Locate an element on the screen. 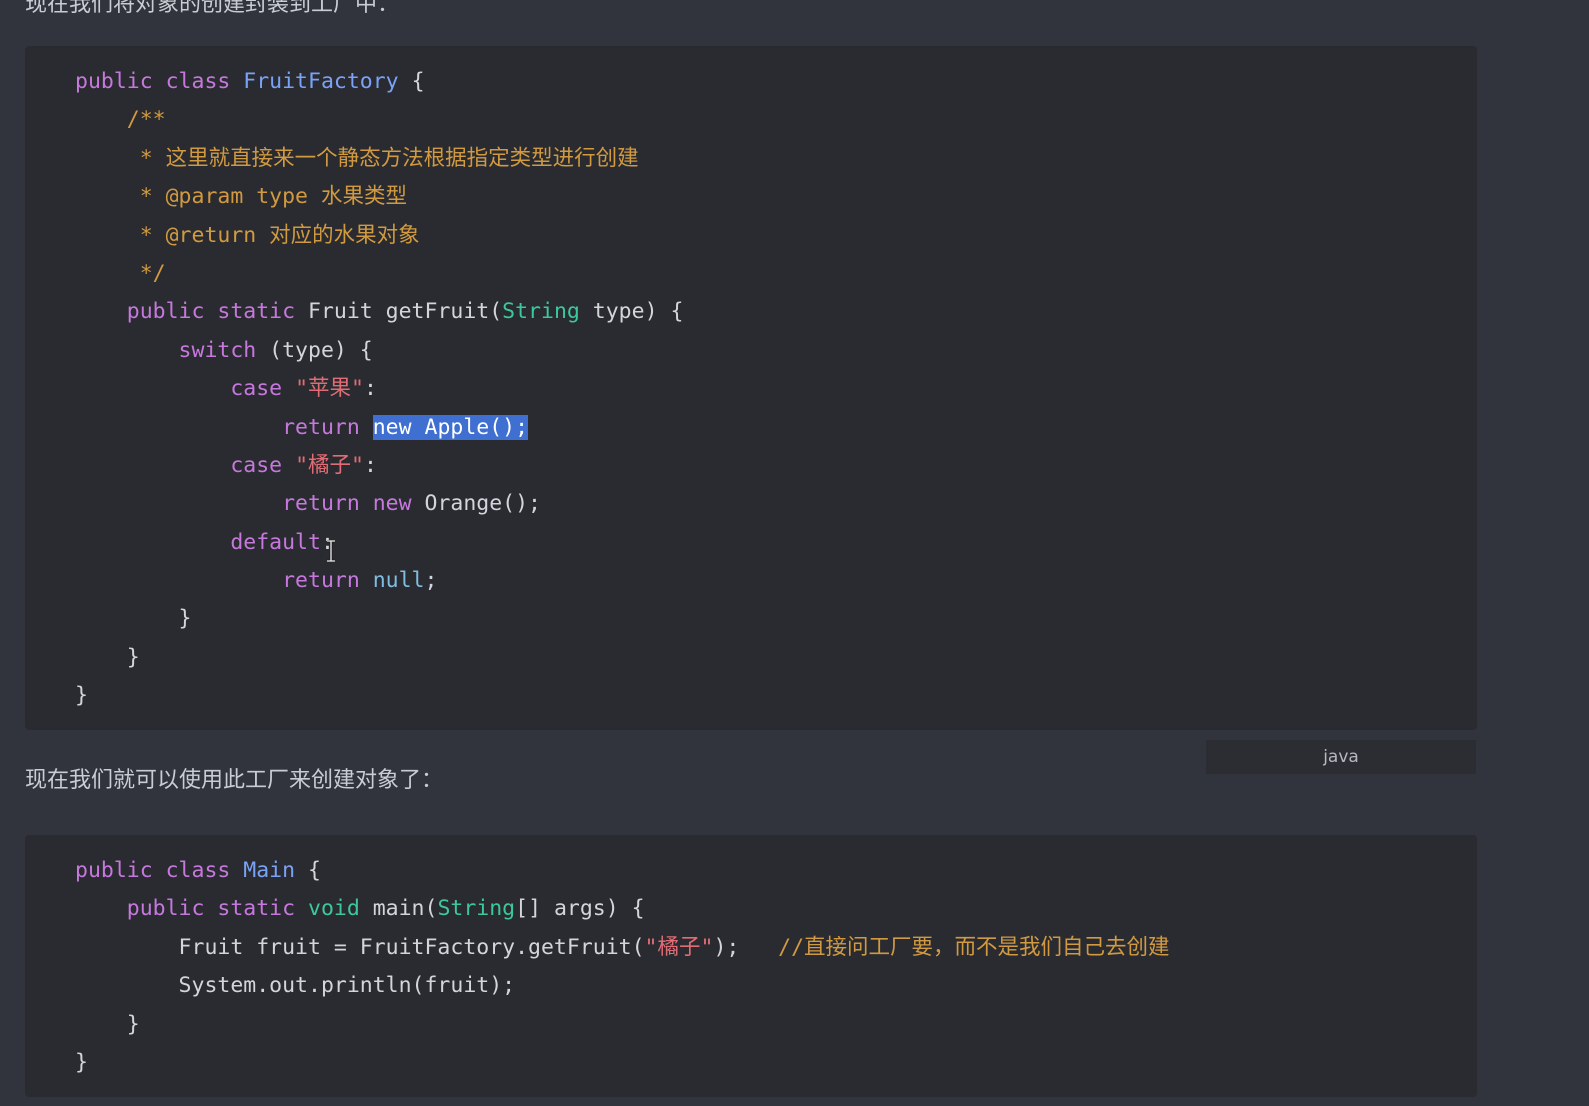  code-line: * 这里就直接来一个静态方法根据指定类型进行创建 is located at coordinates (379, 159).